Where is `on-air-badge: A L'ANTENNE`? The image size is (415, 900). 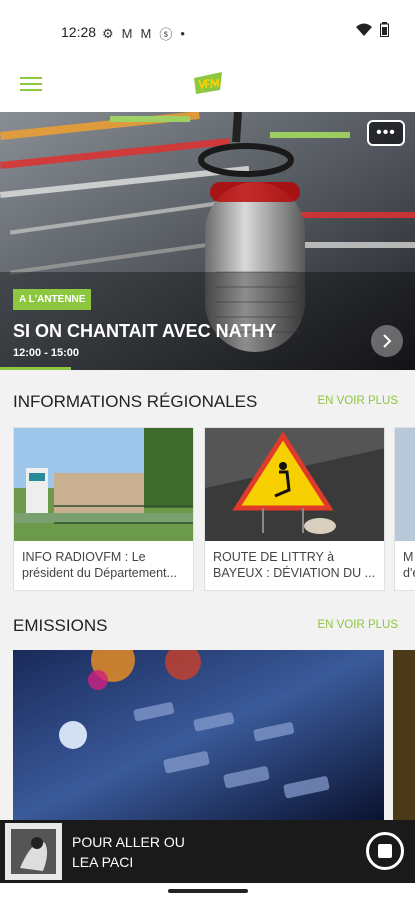
on-air-badge: A L'ANTENNE is located at coordinates (52, 299).